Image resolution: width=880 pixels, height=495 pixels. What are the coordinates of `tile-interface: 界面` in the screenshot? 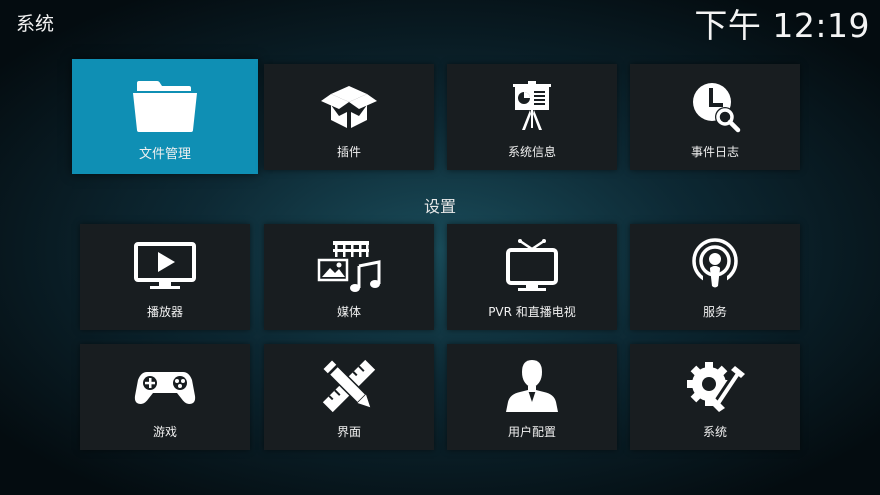 It's located at (349, 397).